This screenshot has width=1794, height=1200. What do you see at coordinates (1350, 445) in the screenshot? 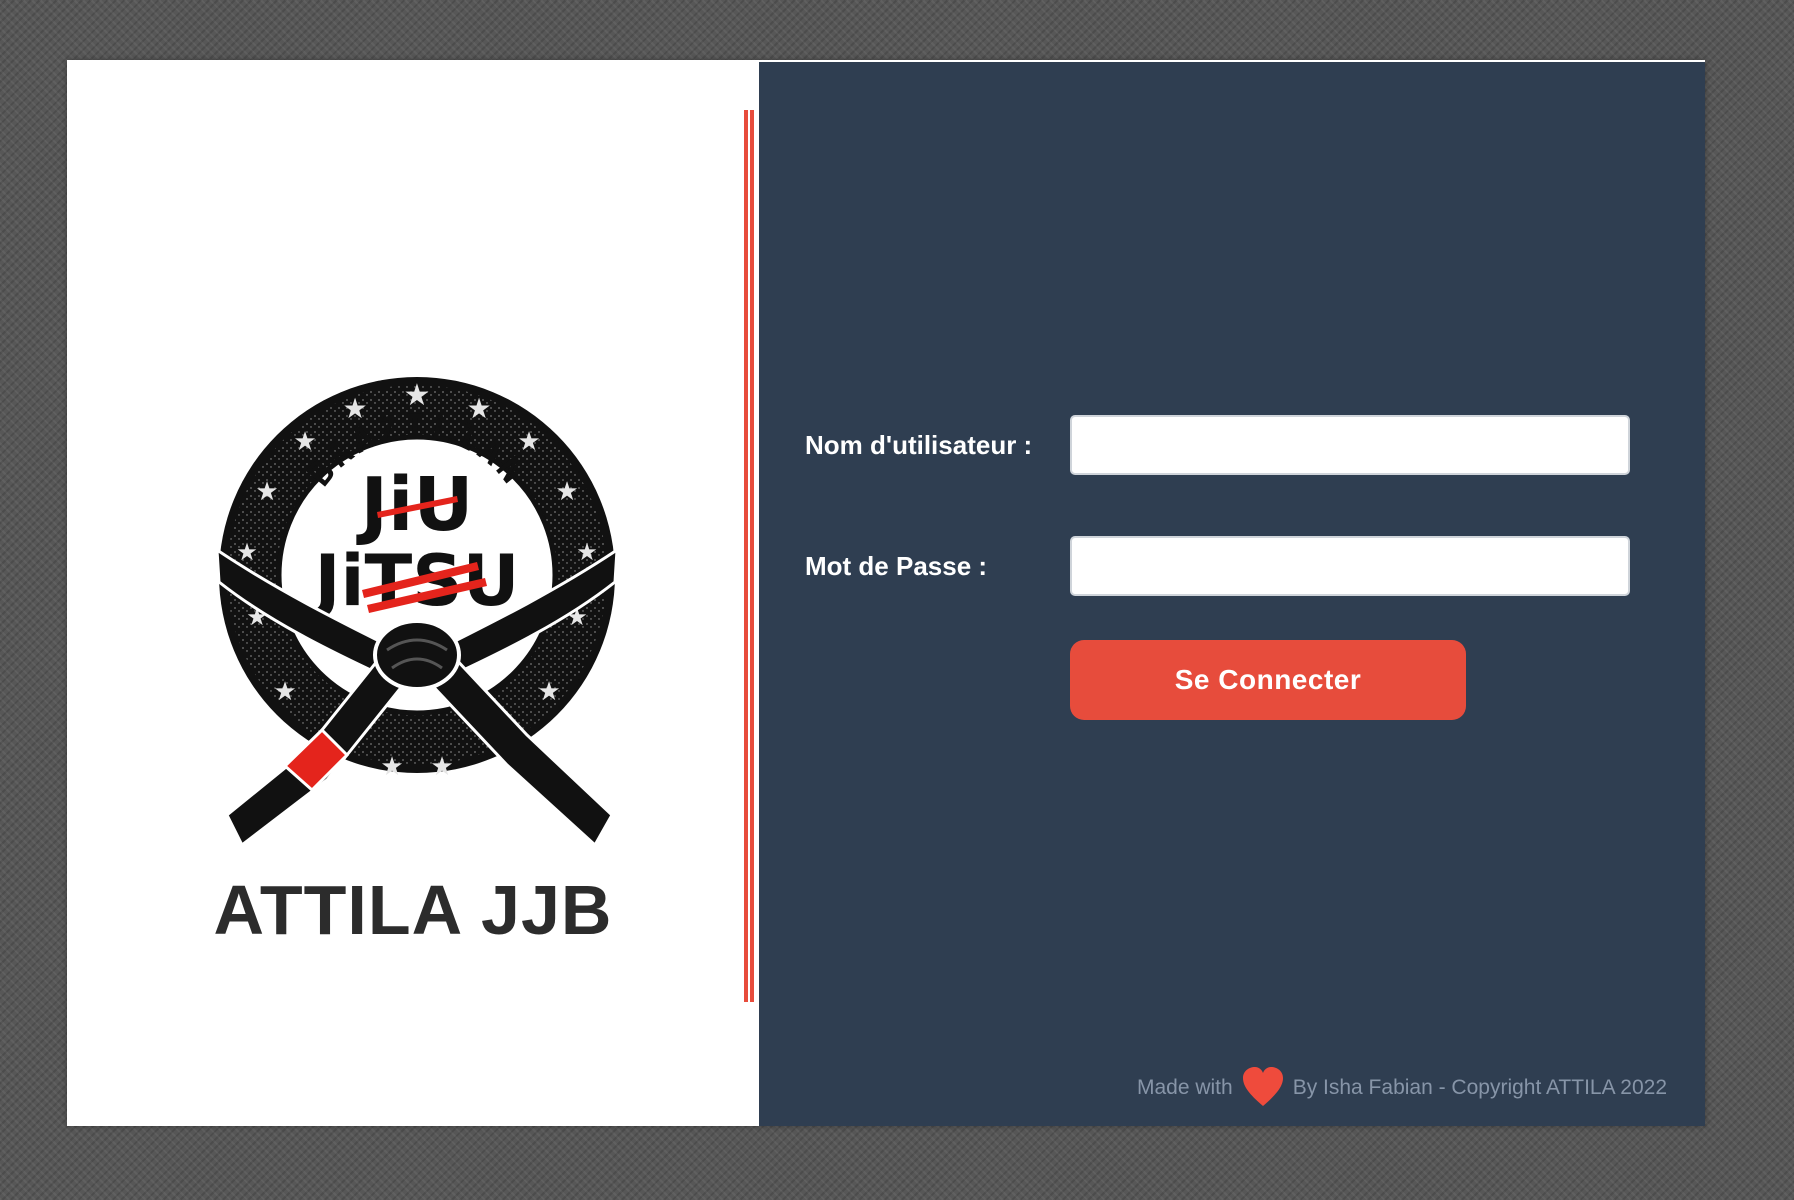
I see `username-input` at bounding box center [1350, 445].